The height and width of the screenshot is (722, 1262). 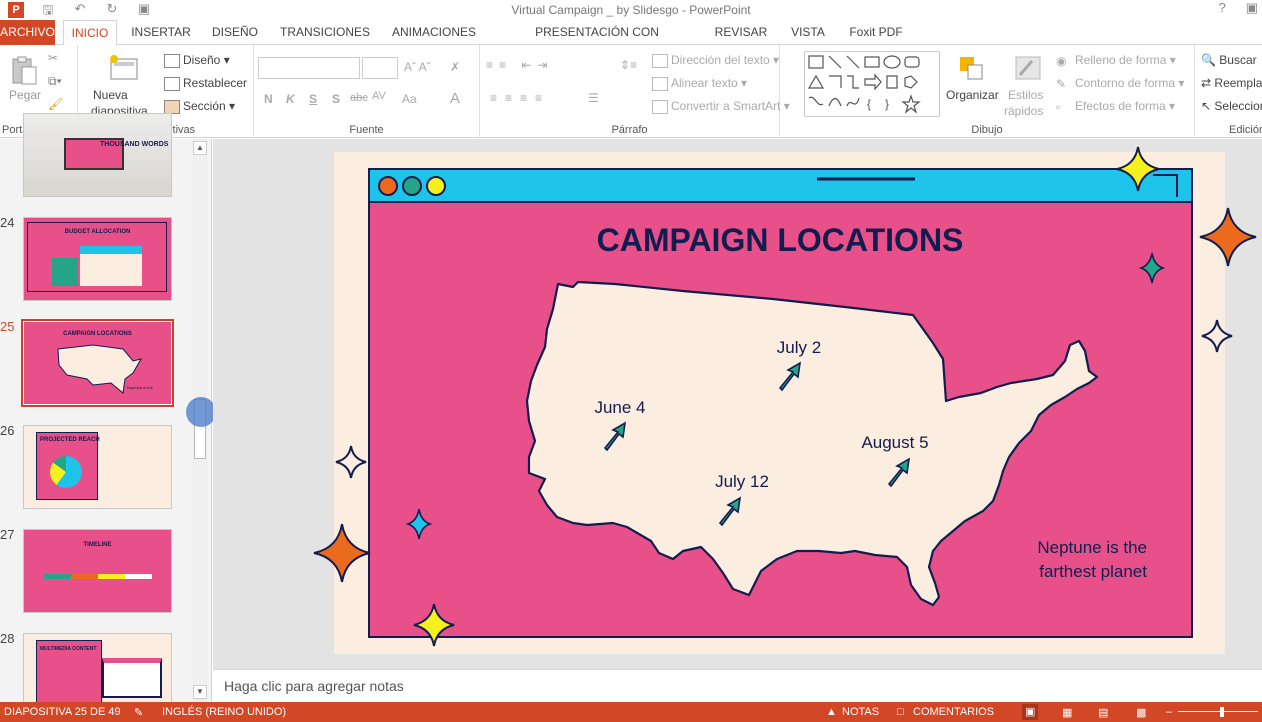 I want to click on thumbnail-slide-25-selected: CAMPAIGN LOCATIONS Neptune is the, so click(x=97, y=363).